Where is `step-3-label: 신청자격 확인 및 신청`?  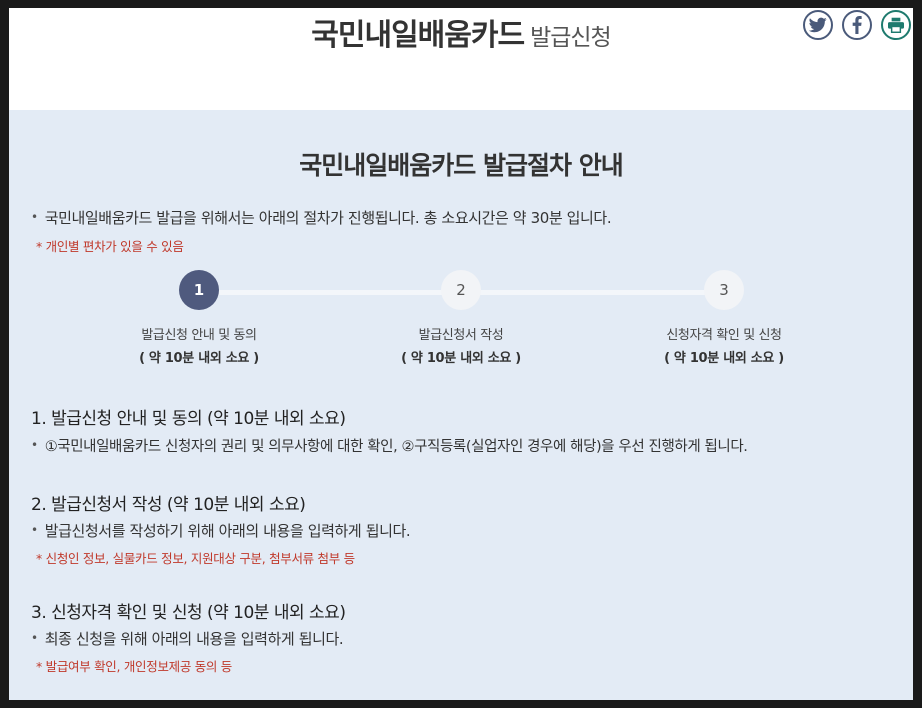 step-3-label: 신청자격 확인 및 신청 is located at coordinates (724, 335).